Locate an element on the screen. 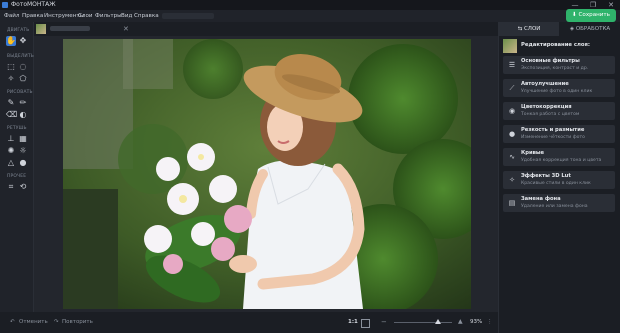 This screenshot has width=620, height=333. save-label: Сохранить is located at coordinates (594, 15).